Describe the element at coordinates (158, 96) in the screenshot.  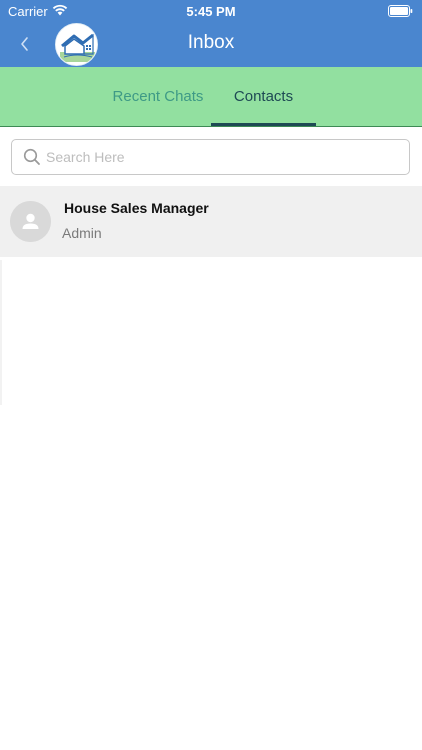
I see `tab-recent-chats: Recent Chats` at that location.